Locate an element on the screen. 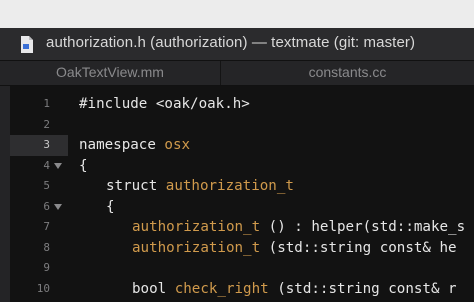 The height and width of the screenshot is (302, 474). code-rest: (std::string const& r is located at coordinates (362, 288).